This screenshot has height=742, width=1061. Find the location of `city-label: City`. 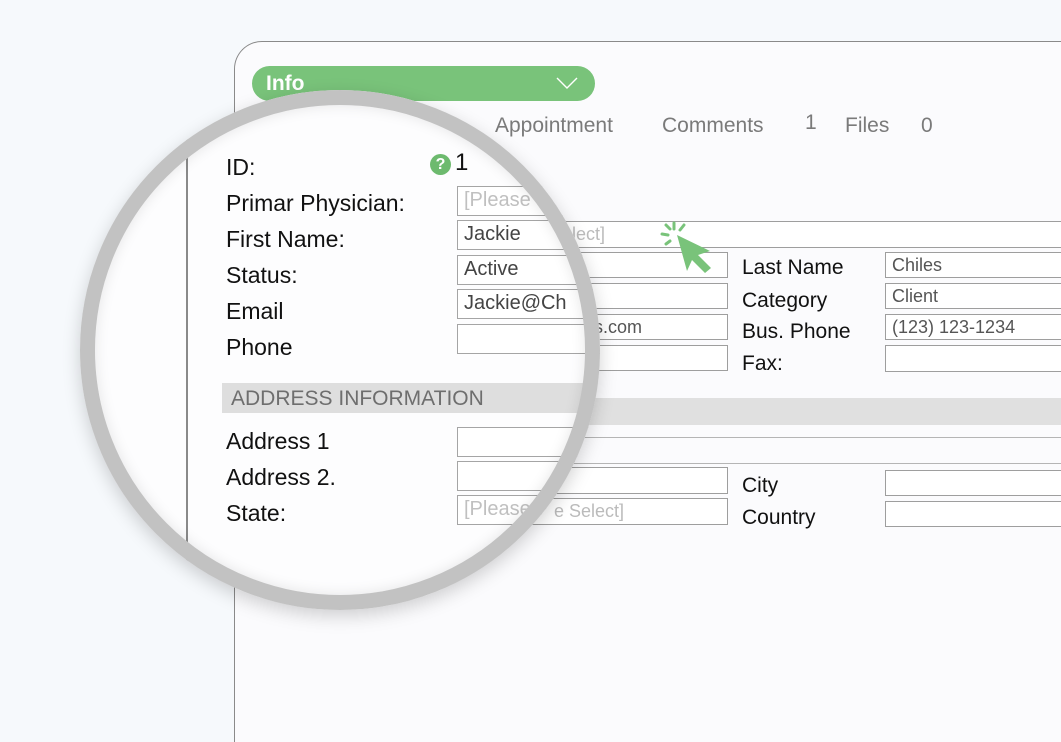

city-label: City is located at coordinates (760, 485).